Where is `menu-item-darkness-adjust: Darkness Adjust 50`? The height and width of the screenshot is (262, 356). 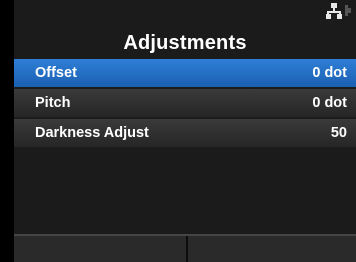
menu-item-darkness-adjust: Darkness Adjust 50 is located at coordinates (185, 133).